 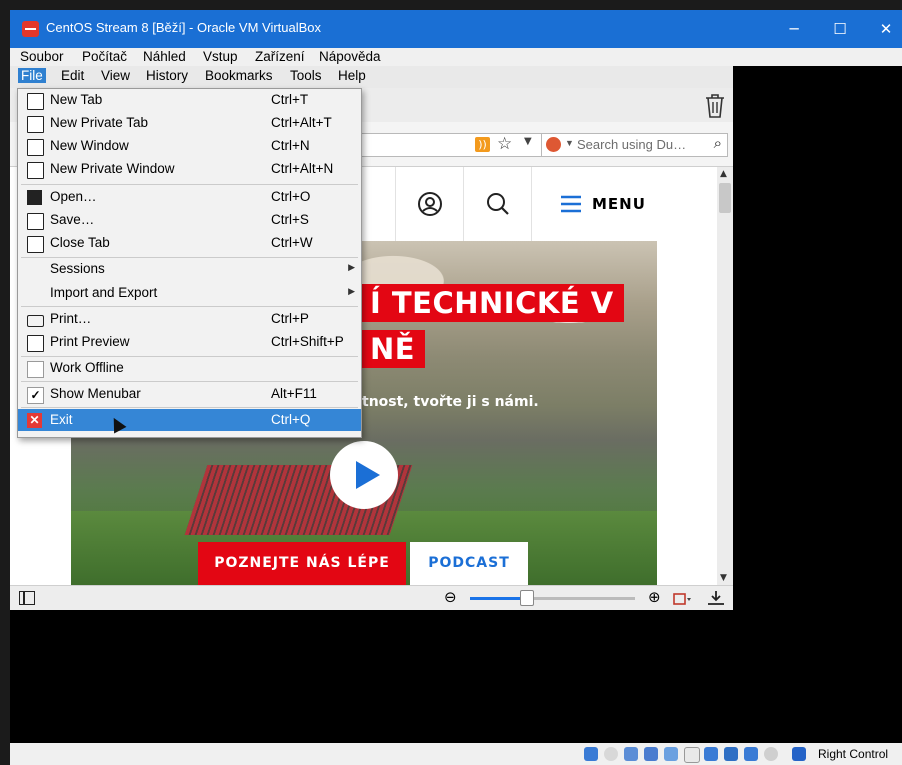 What do you see at coordinates (189, 197) in the screenshot?
I see `menu-item-open: Open… Ctrl+O` at bounding box center [189, 197].